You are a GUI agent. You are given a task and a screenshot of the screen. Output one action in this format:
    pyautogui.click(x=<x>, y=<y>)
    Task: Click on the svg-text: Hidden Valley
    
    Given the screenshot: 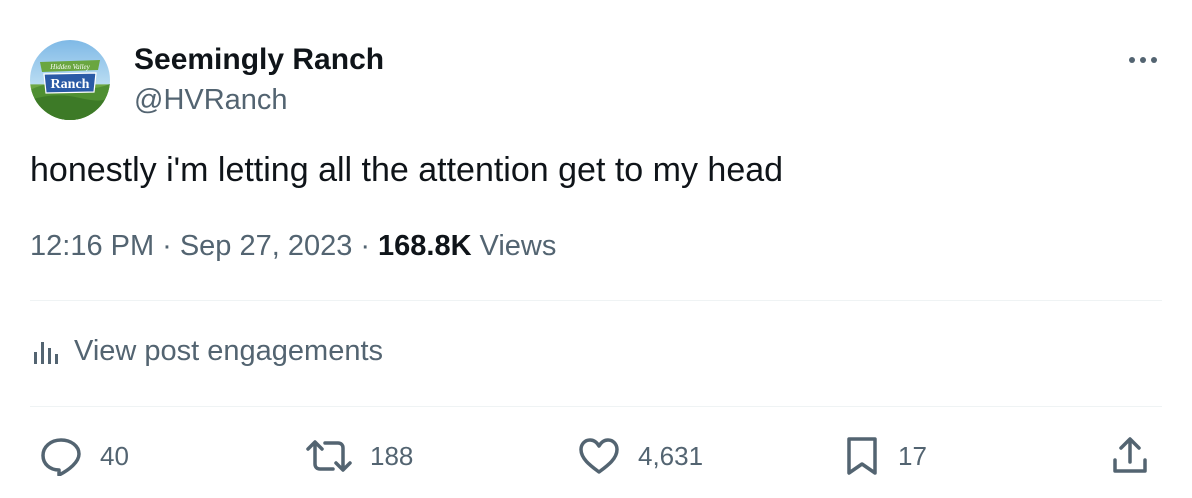 What is the action you would take?
    pyautogui.click(x=69, y=67)
    